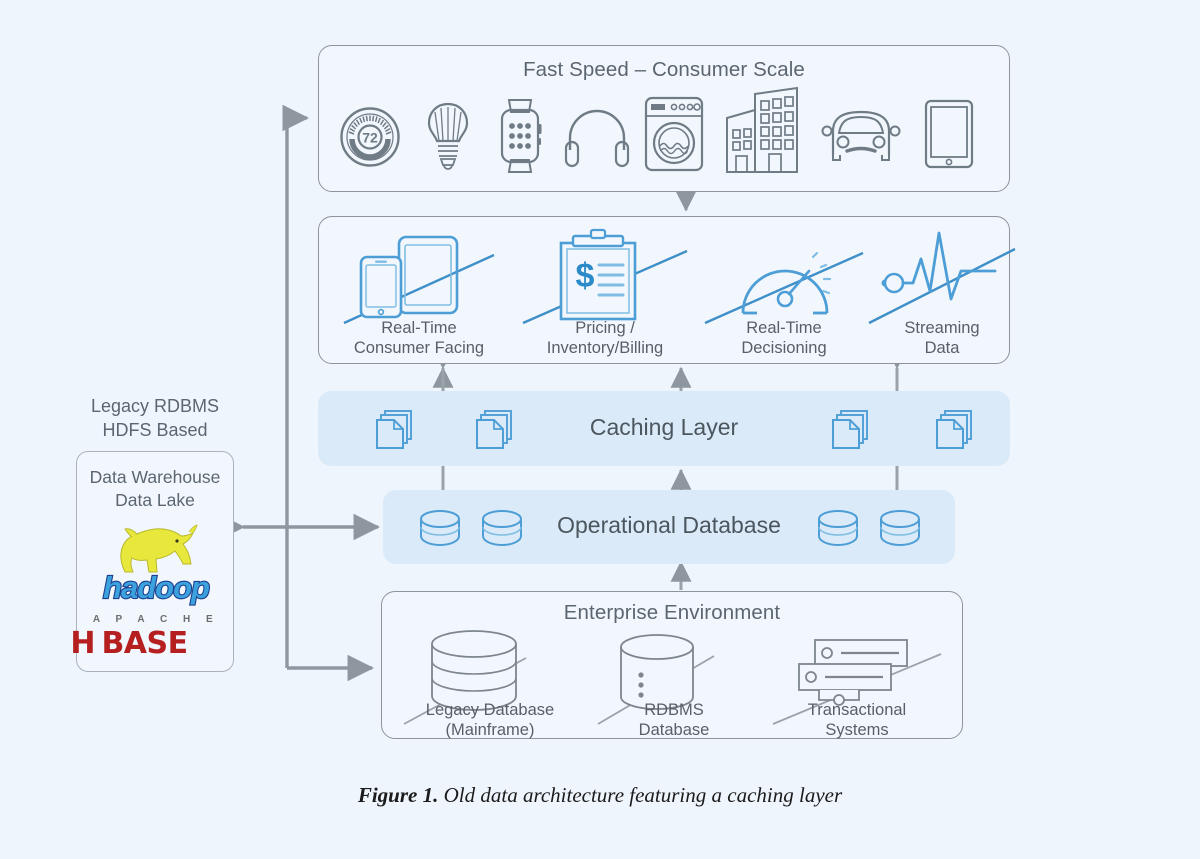  I want to click on workload-label-3-line2: Decisioning, so click(784, 348).